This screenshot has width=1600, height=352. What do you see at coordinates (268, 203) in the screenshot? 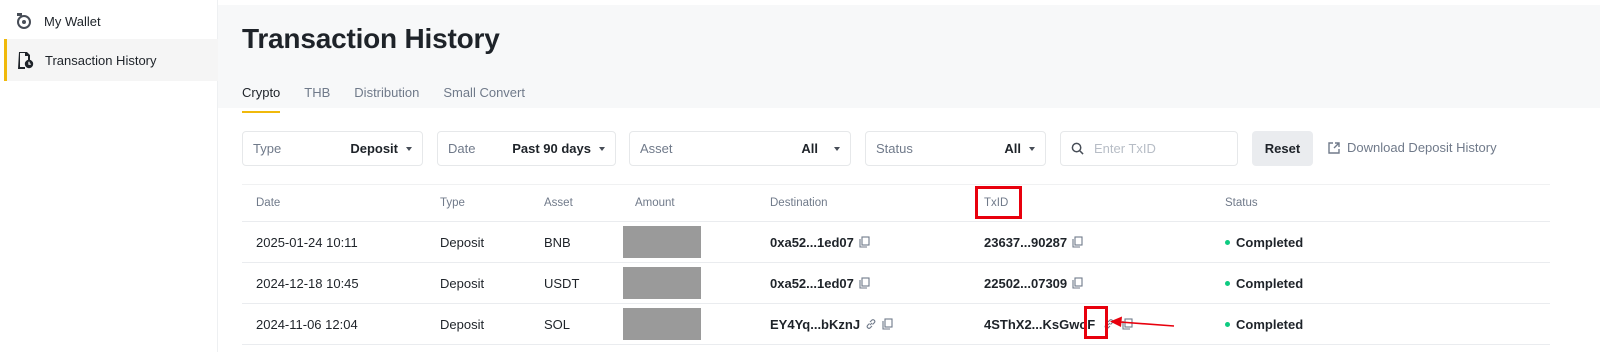
I see `header-date: Date` at bounding box center [268, 203].